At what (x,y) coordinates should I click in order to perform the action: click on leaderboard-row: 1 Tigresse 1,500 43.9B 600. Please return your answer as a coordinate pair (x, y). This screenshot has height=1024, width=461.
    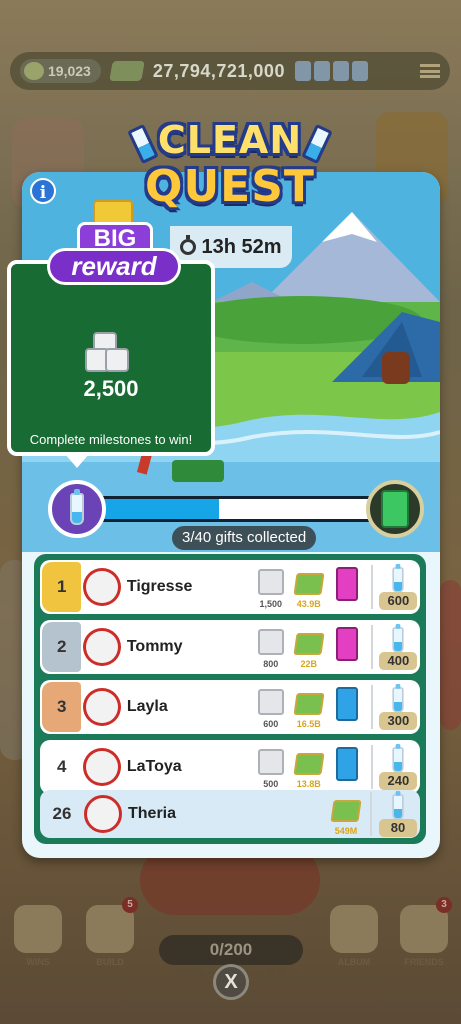
    Looking at the image, I should click on (230, 587).